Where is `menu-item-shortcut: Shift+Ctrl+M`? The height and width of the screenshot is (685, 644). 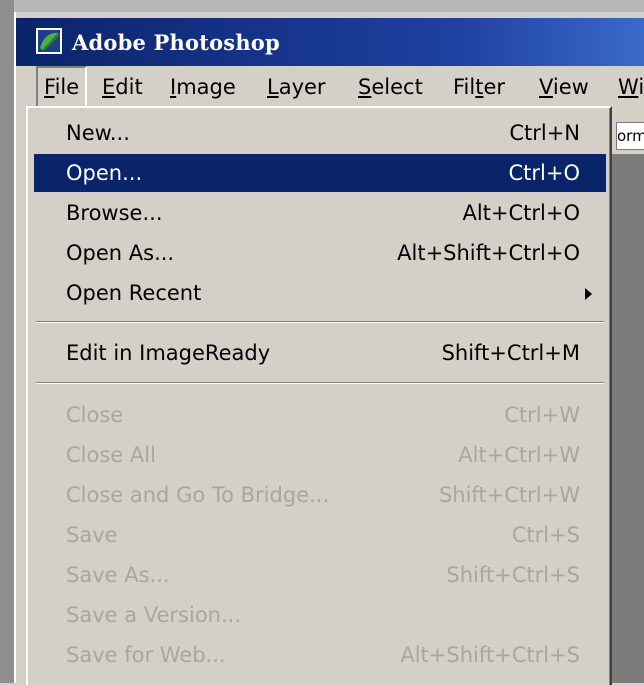
menu-item-shortcut: Shift+Ctrl+M is located at coordinates (510, 353).